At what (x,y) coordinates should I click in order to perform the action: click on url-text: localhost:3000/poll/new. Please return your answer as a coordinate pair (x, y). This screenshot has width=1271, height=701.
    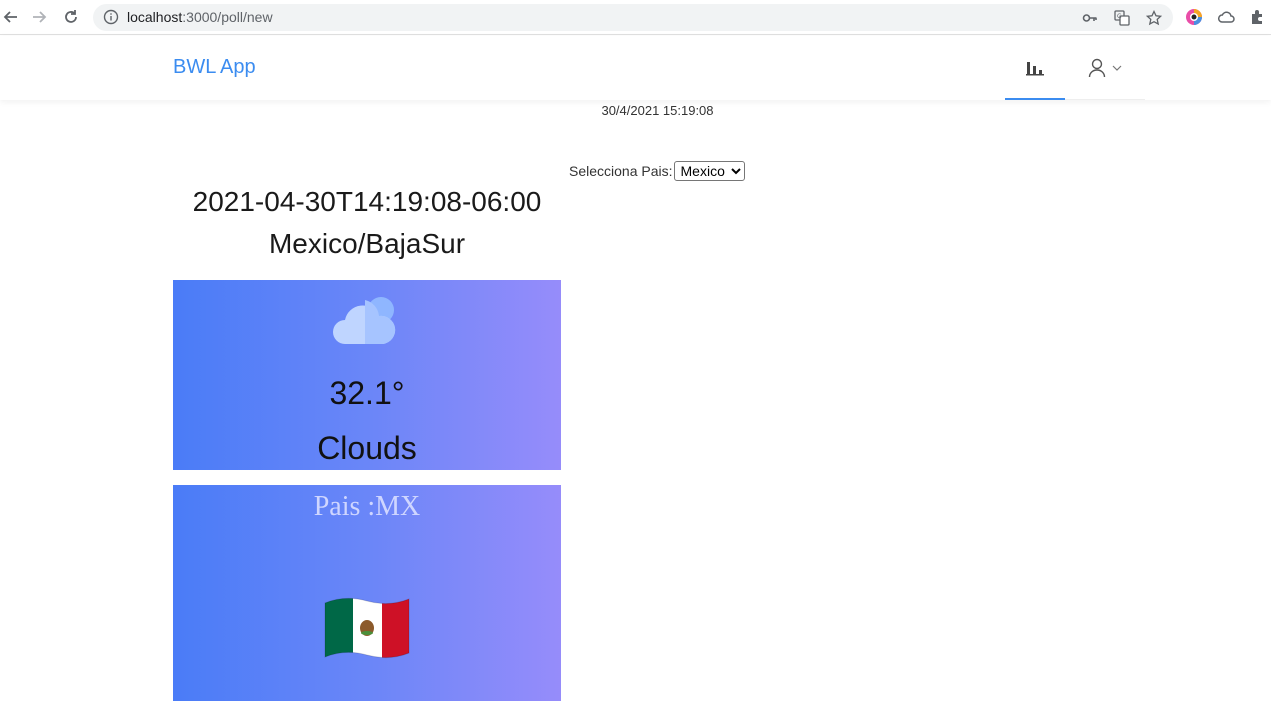
    Looking at the image, I should click on (200, 17).